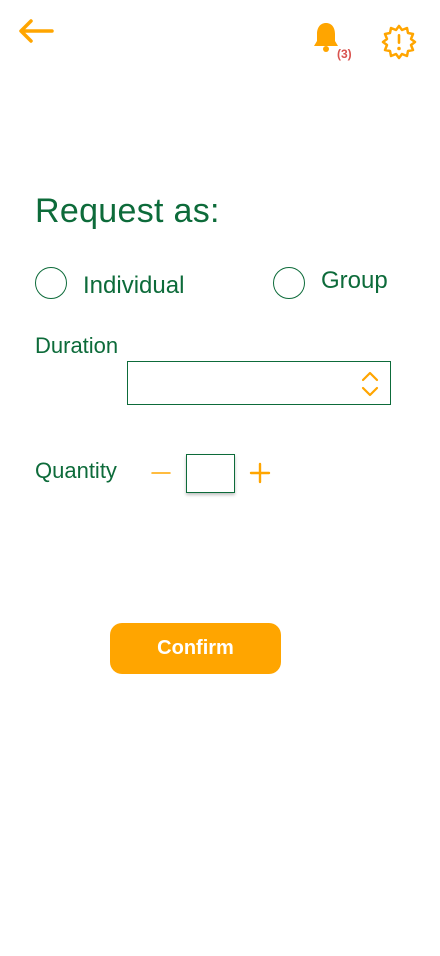 The width and height of the screenshot is (440, 956). What do you see at coordinates (76, 470) in the screenshot?
I see `quantity-label: Quantity` at bounding box center [76, 470].